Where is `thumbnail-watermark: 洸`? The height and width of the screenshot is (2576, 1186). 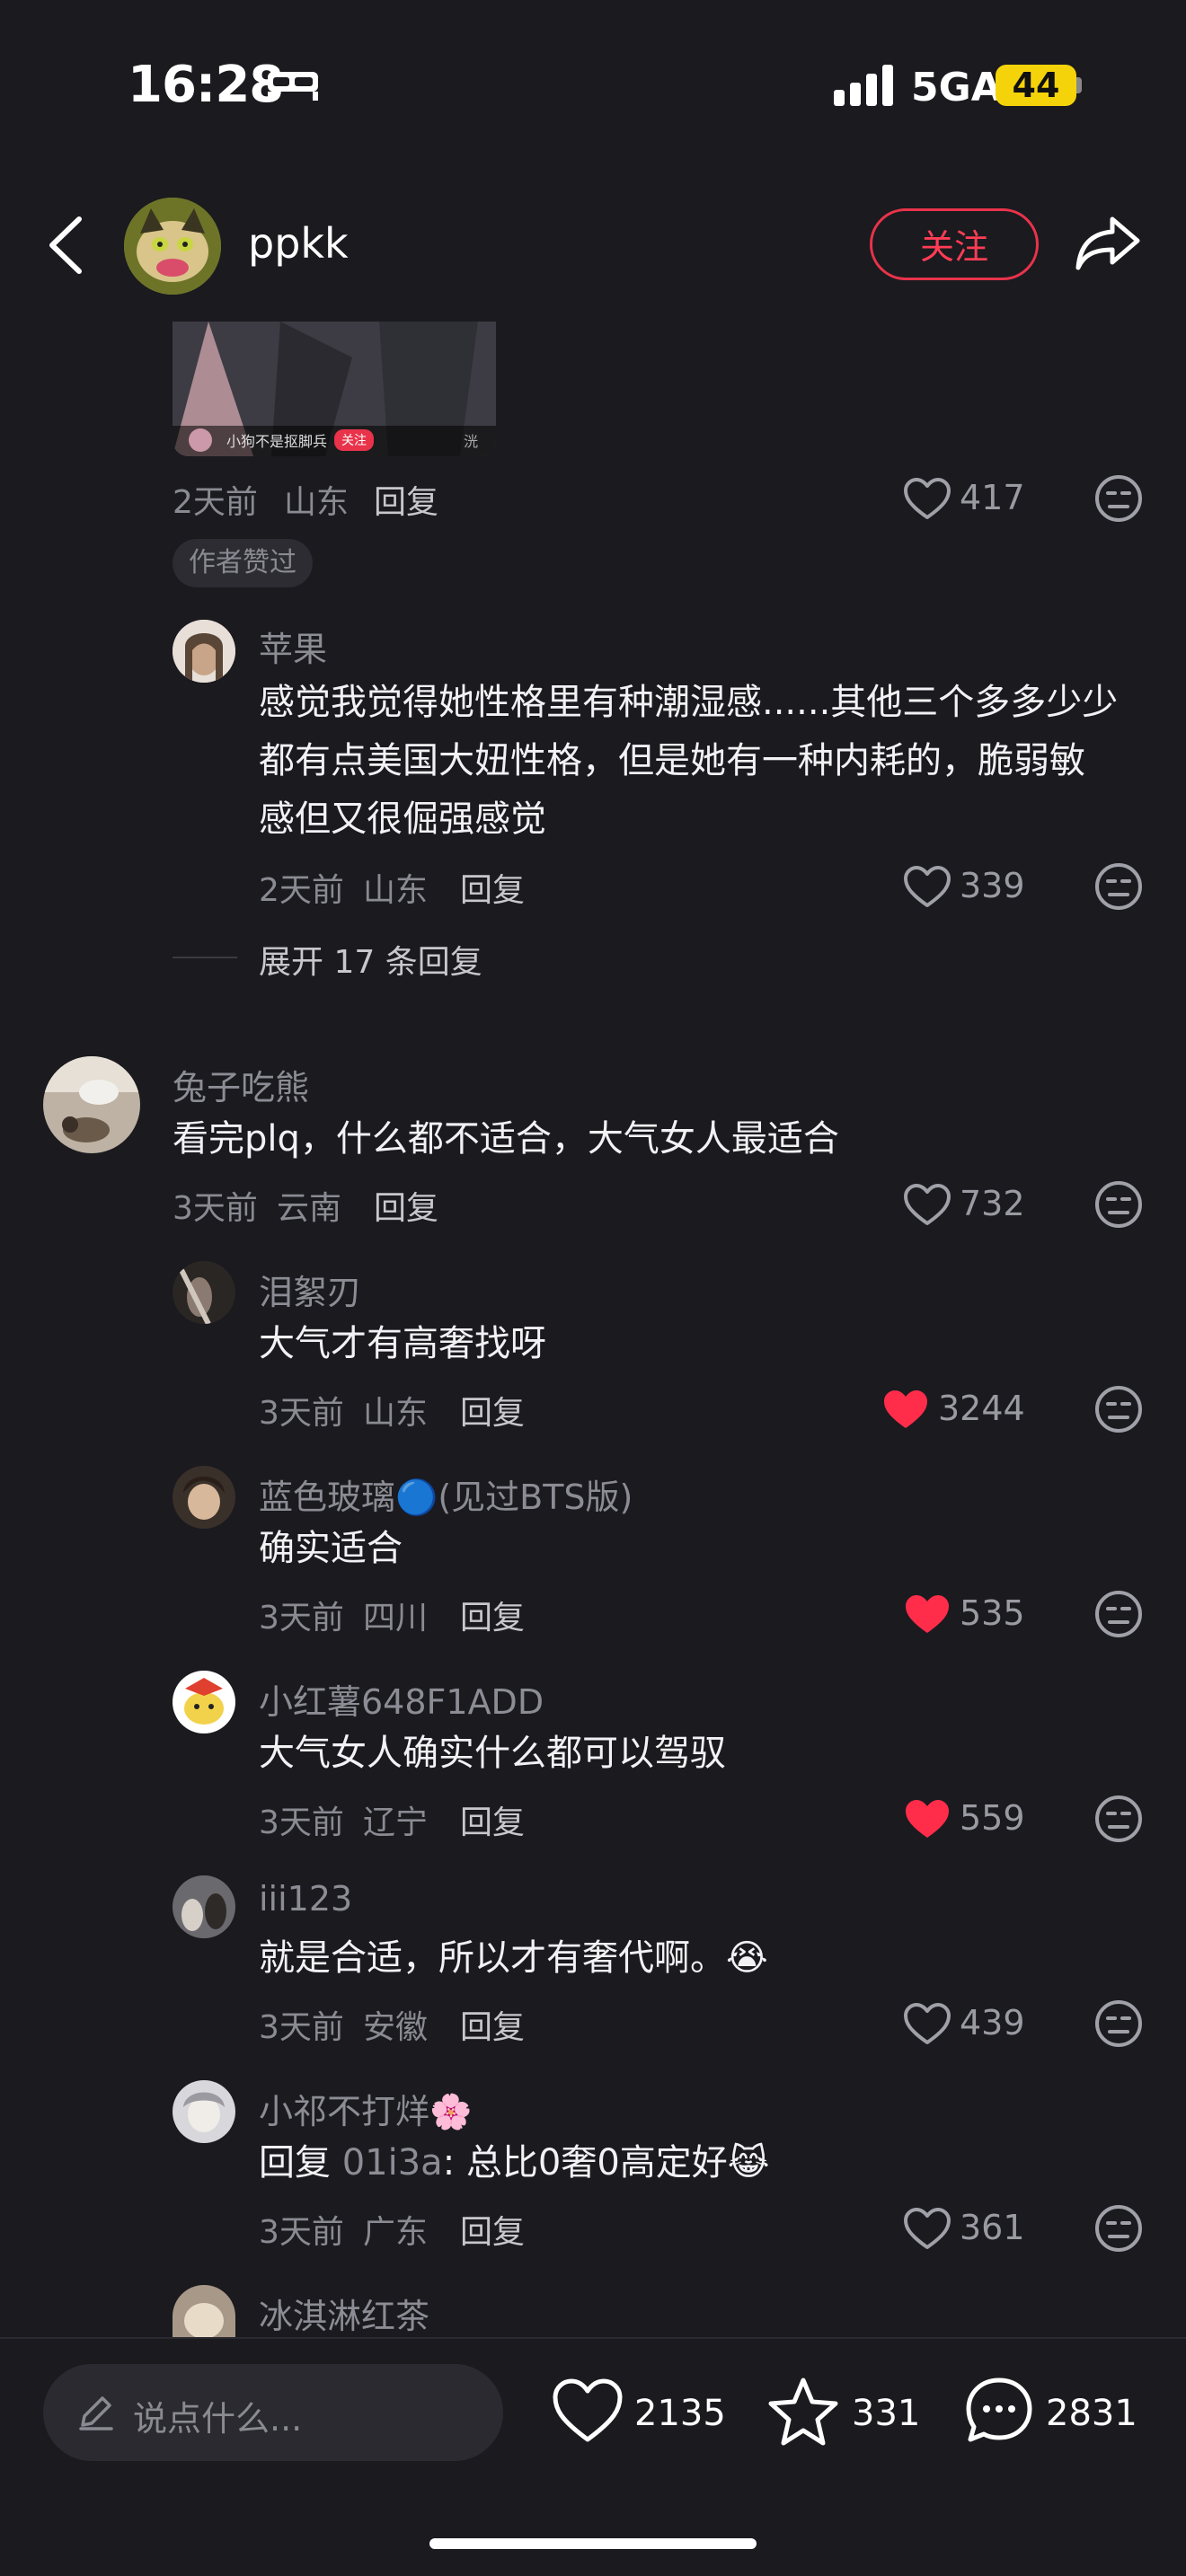
thumbnail-watermark: 洸 is located at coordinates (470, 441).